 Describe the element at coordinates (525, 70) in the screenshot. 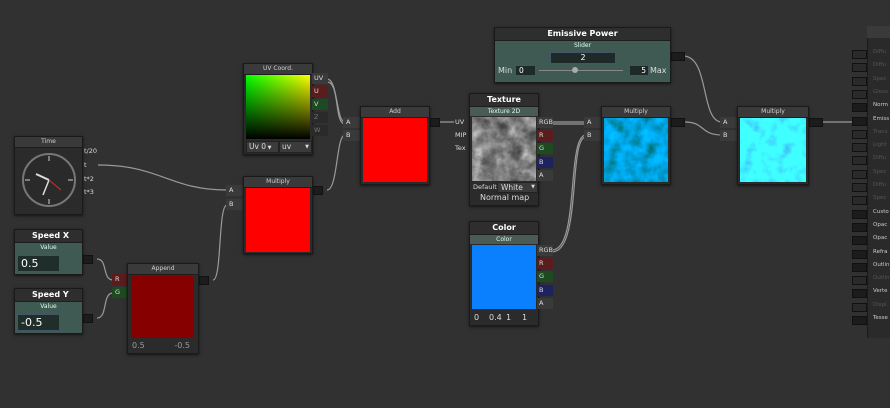

I see `emissive-min-field: 0` at that location.